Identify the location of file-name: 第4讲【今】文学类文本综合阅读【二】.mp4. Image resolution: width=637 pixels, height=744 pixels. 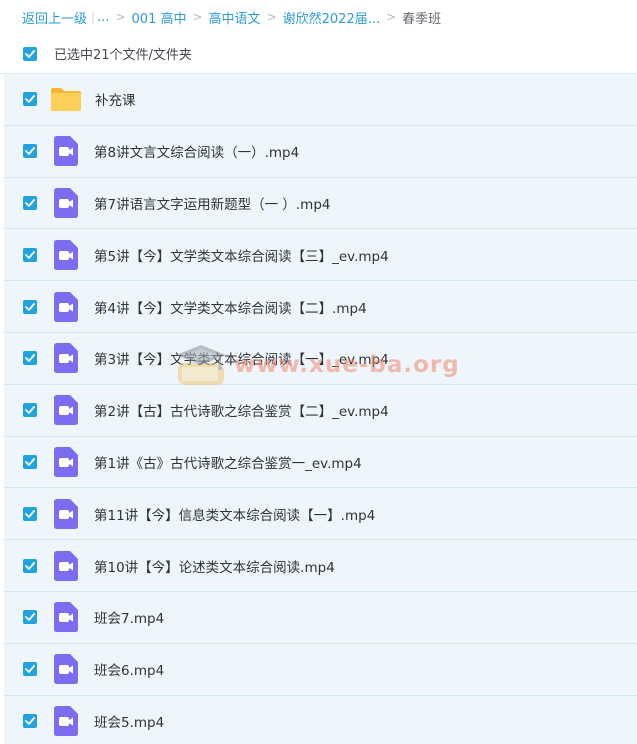
(230, 308).